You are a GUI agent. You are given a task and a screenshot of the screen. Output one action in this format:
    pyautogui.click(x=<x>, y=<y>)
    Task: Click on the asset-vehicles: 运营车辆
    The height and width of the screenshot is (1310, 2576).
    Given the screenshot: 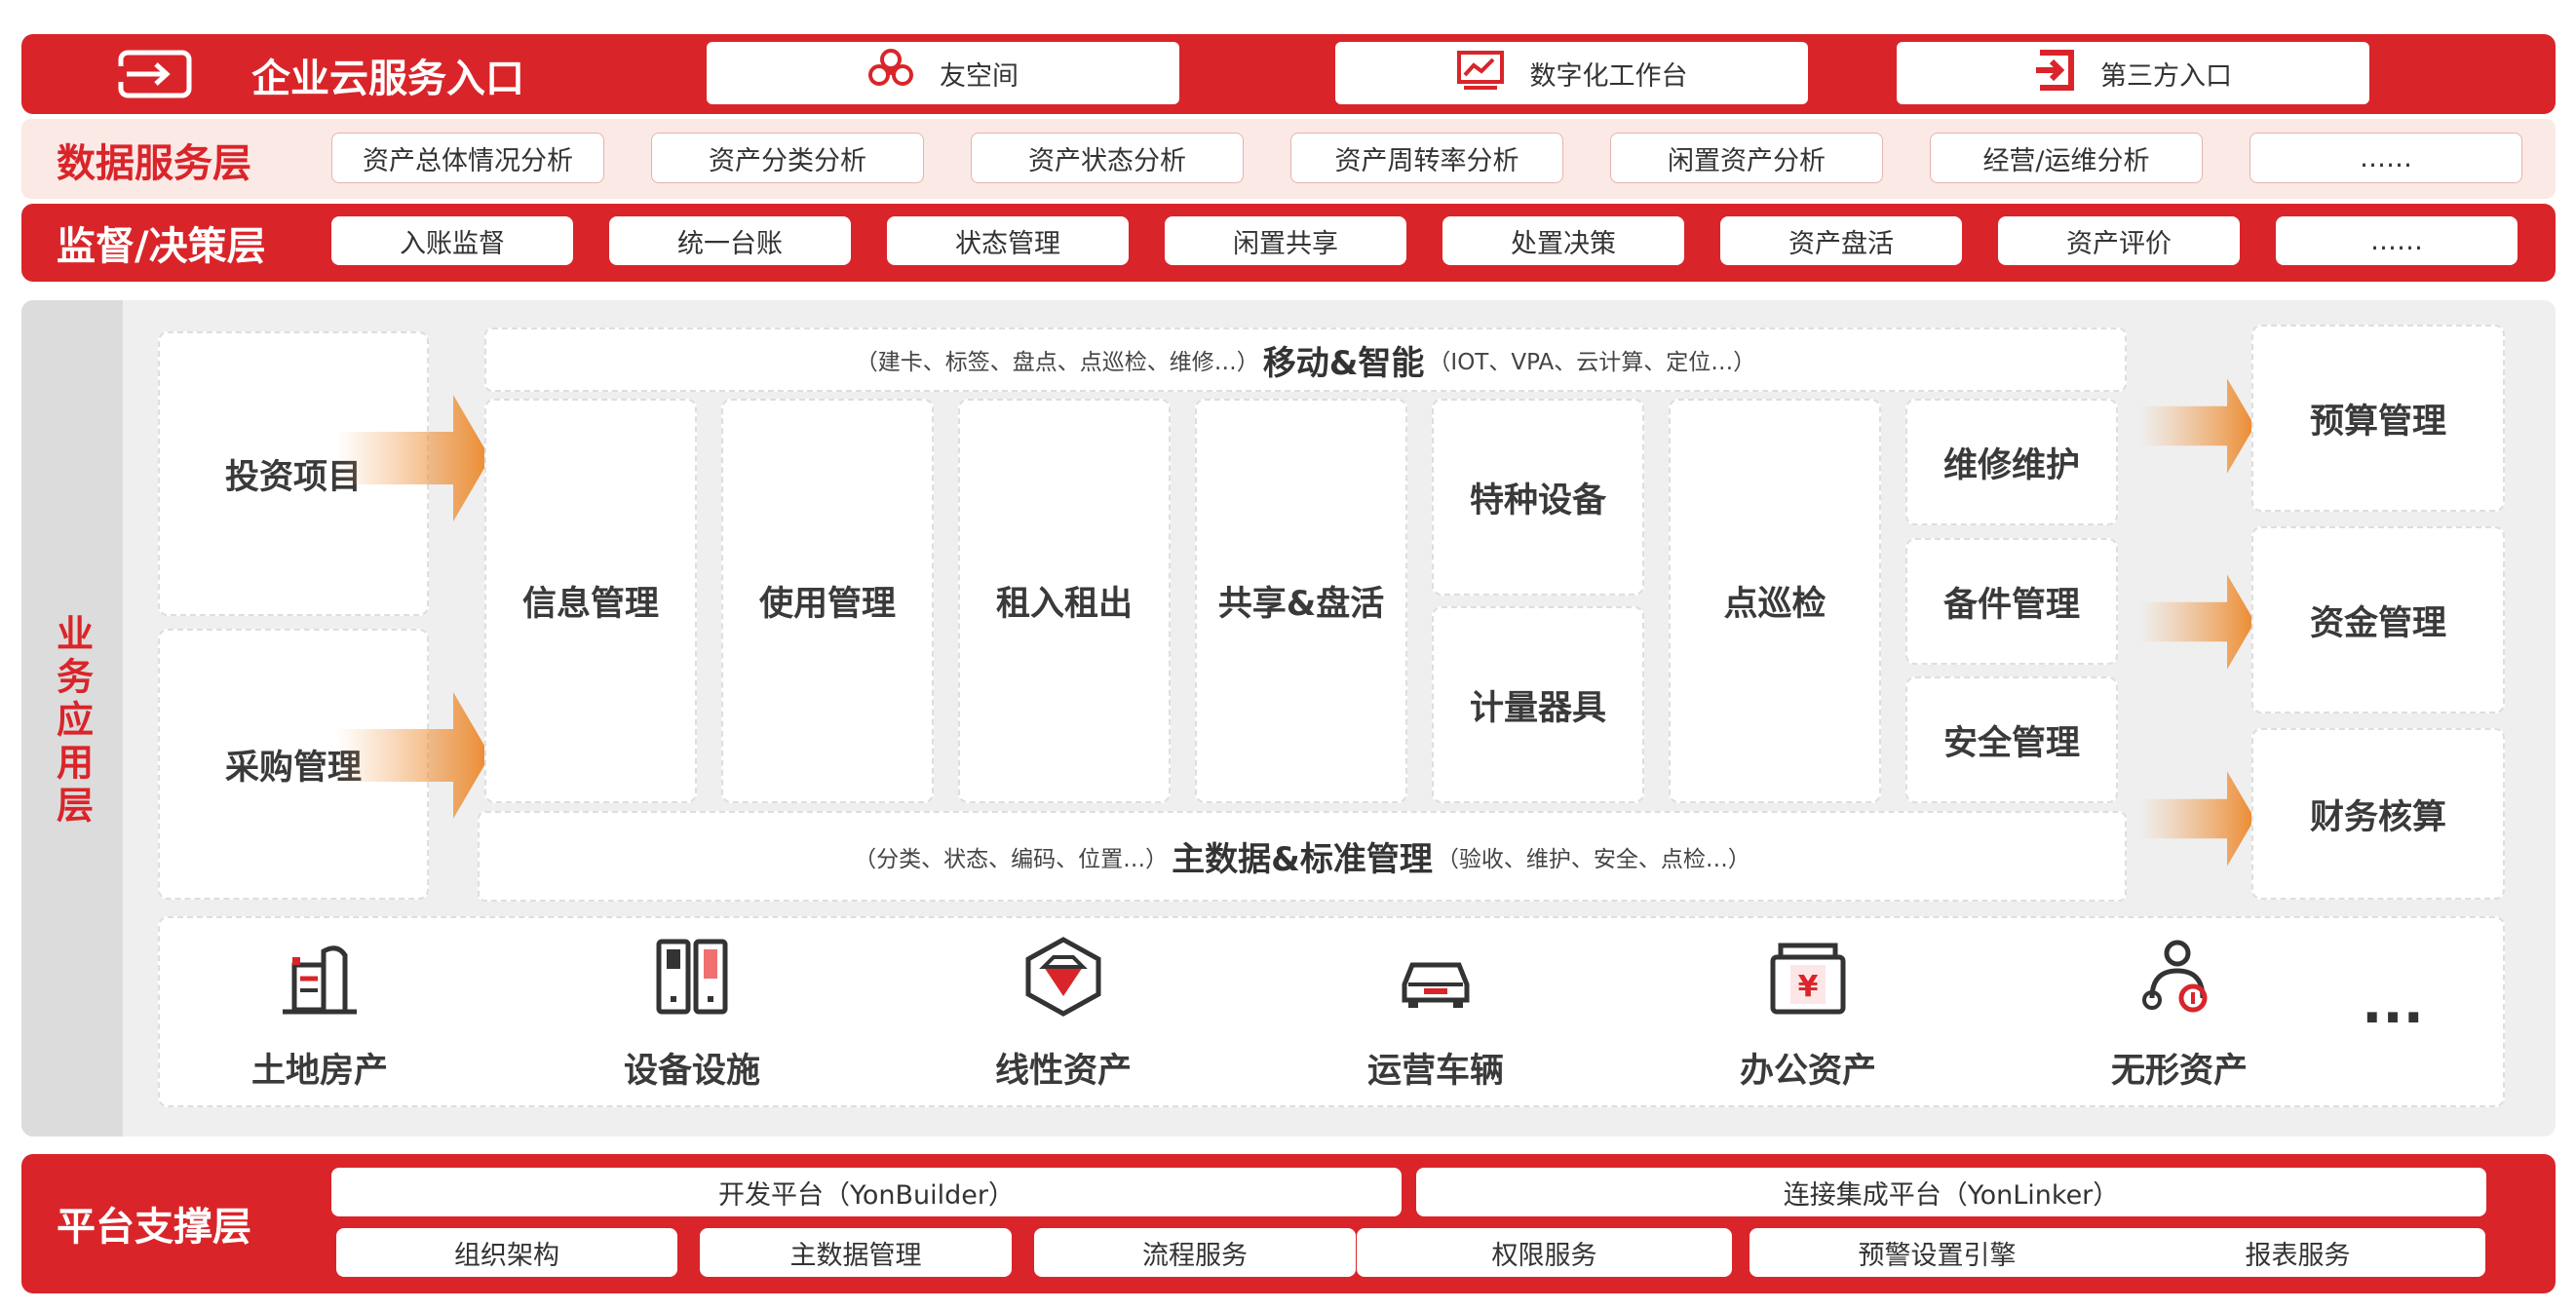 What is the action you would take?
    pyautogui.click(x=1435, y=1015)
    